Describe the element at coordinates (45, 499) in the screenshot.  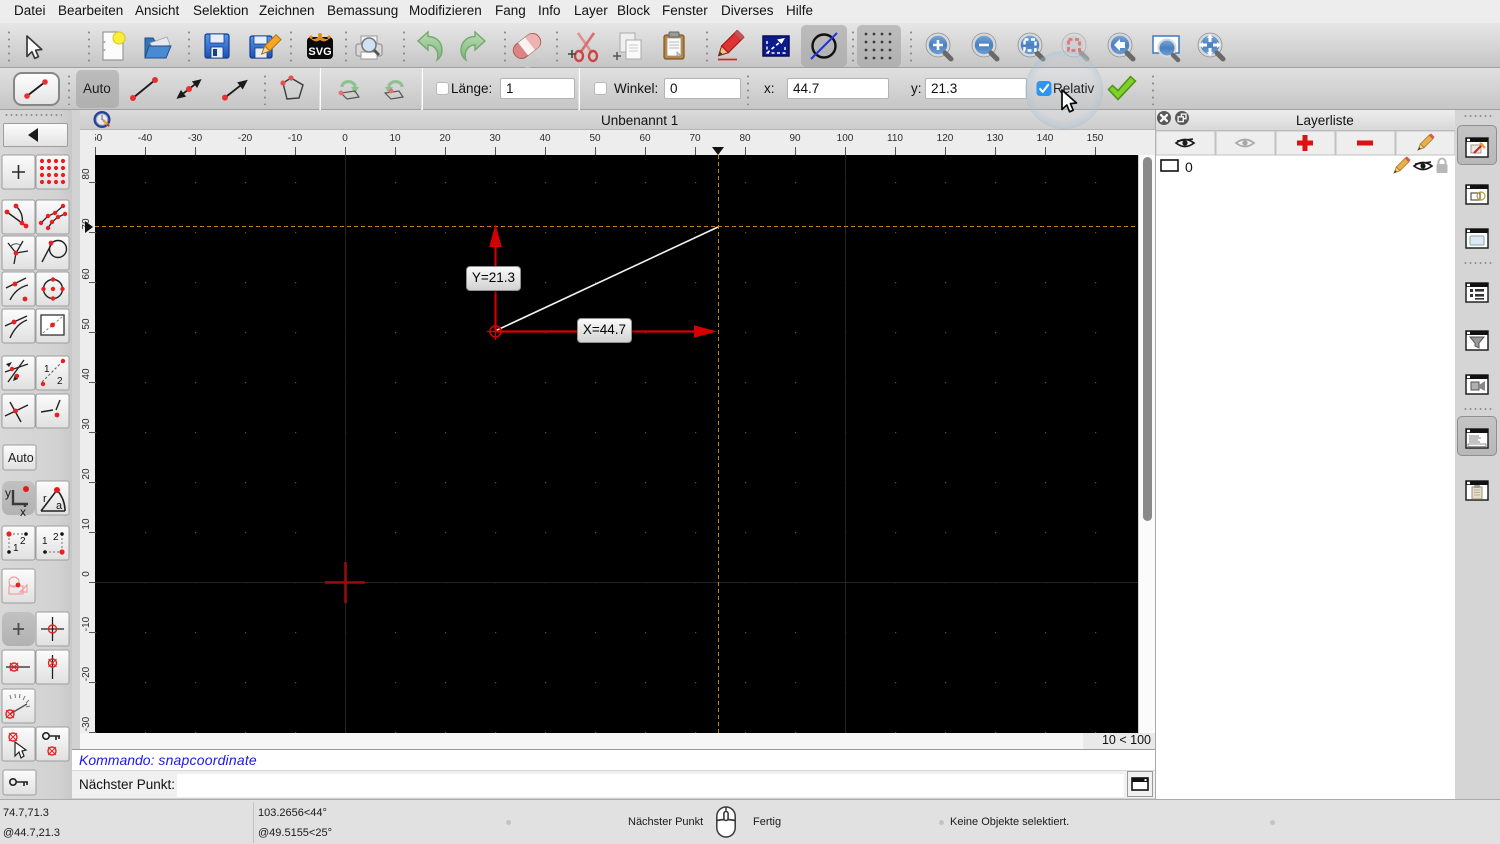
I see `svg-text: r` at that location.